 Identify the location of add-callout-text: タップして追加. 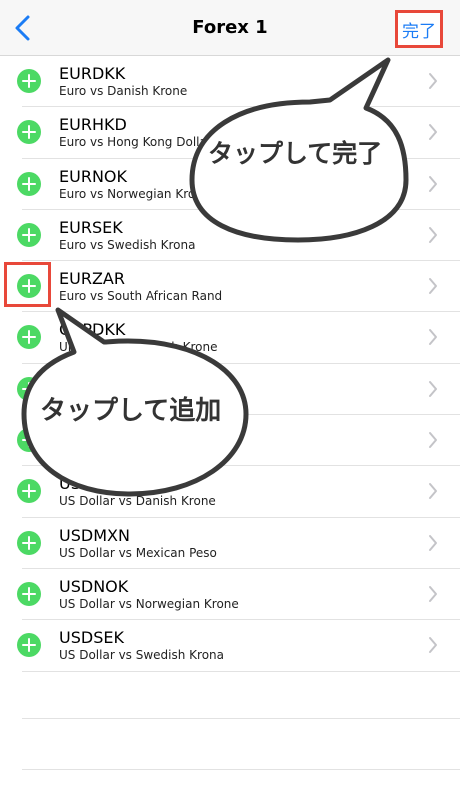
(131, 411).